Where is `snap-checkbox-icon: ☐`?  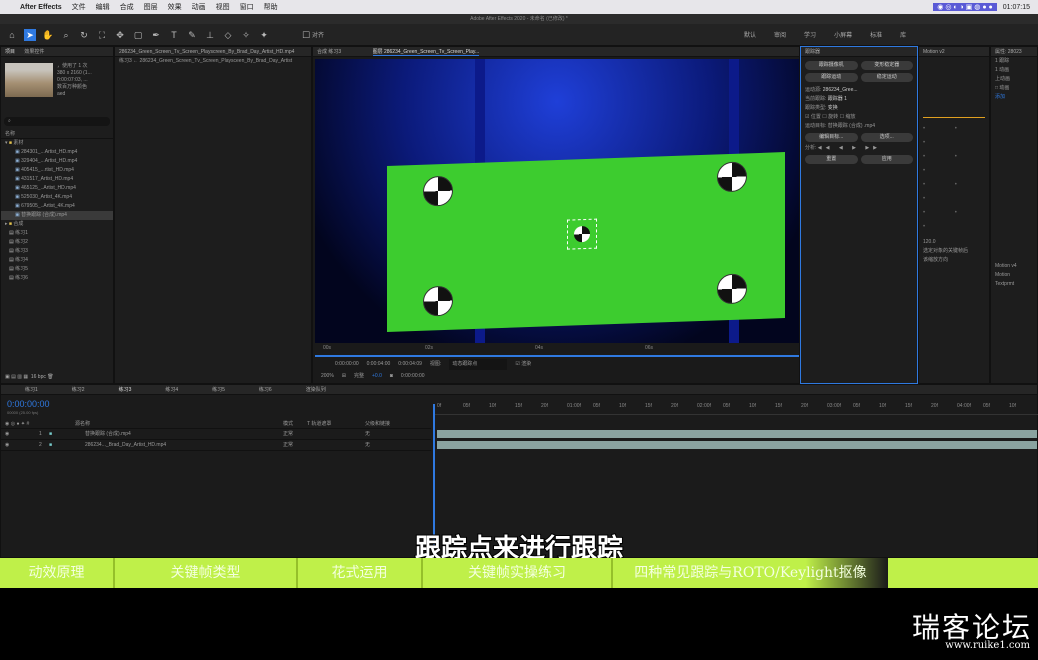
snap-checkbox-icon: ☐ is located at coordinates (306, 35).